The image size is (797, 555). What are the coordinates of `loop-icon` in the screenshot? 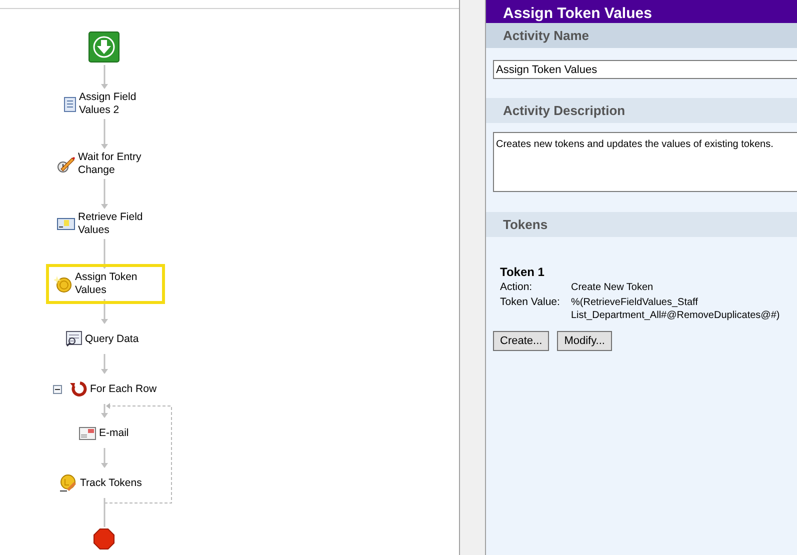 It's located at (78, 389).